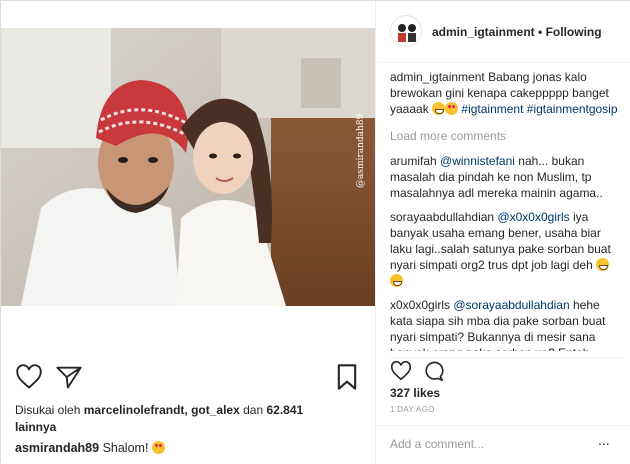 The image size is (630, 464). Describe the element at coordinates (406, 31) in the screenshot. I see `avatar` at that location.